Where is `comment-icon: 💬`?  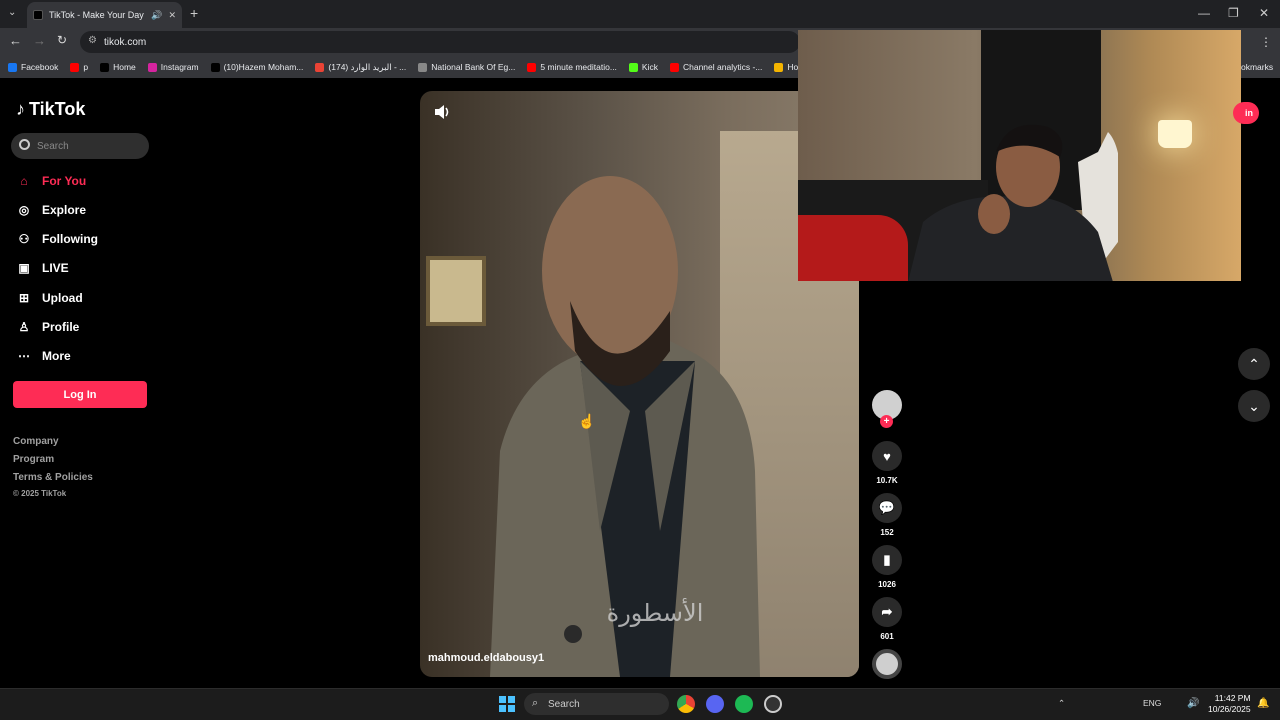 comment-icon: 💬 is located at coordinates (887, 508).